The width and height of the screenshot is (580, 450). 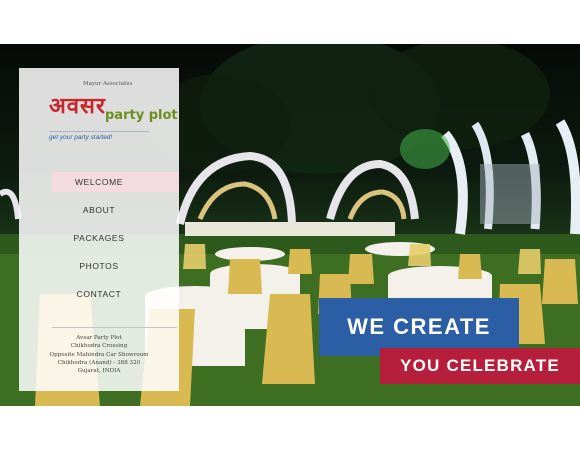 What do you see at coordinates (99, 238) in the screenshot?
I see `nav-label: PACKAGES` at bounding box center [99, 238].